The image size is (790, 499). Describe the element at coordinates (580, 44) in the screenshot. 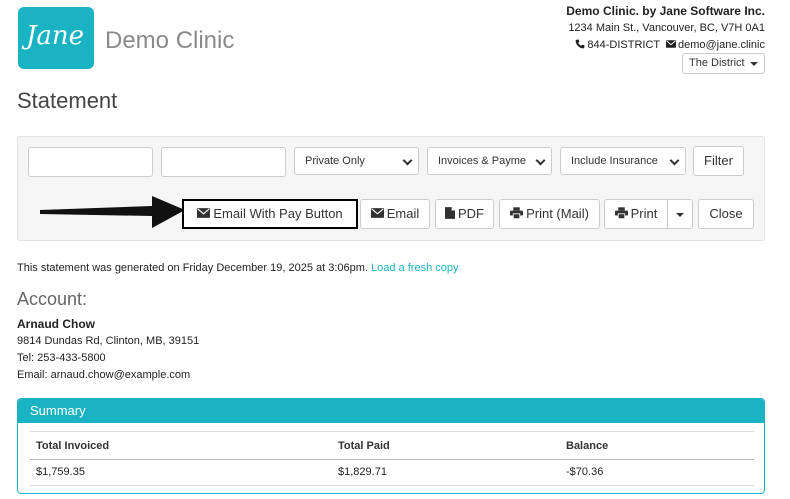

I see `phone-icon` at that location.